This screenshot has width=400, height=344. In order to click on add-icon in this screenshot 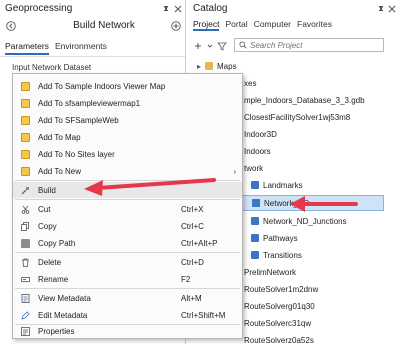, I will do `click(176, 26)`.